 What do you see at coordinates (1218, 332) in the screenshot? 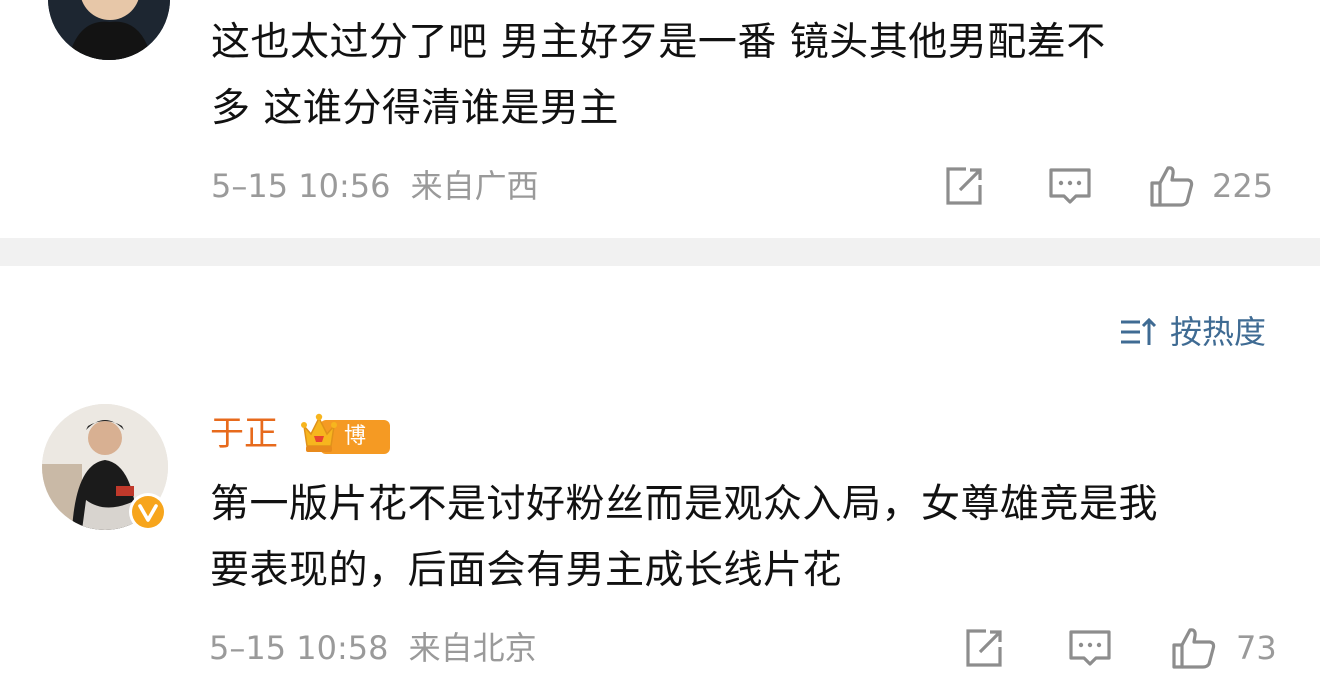
I see `sort-label: 按热度` at bounding box center [1218, 332].